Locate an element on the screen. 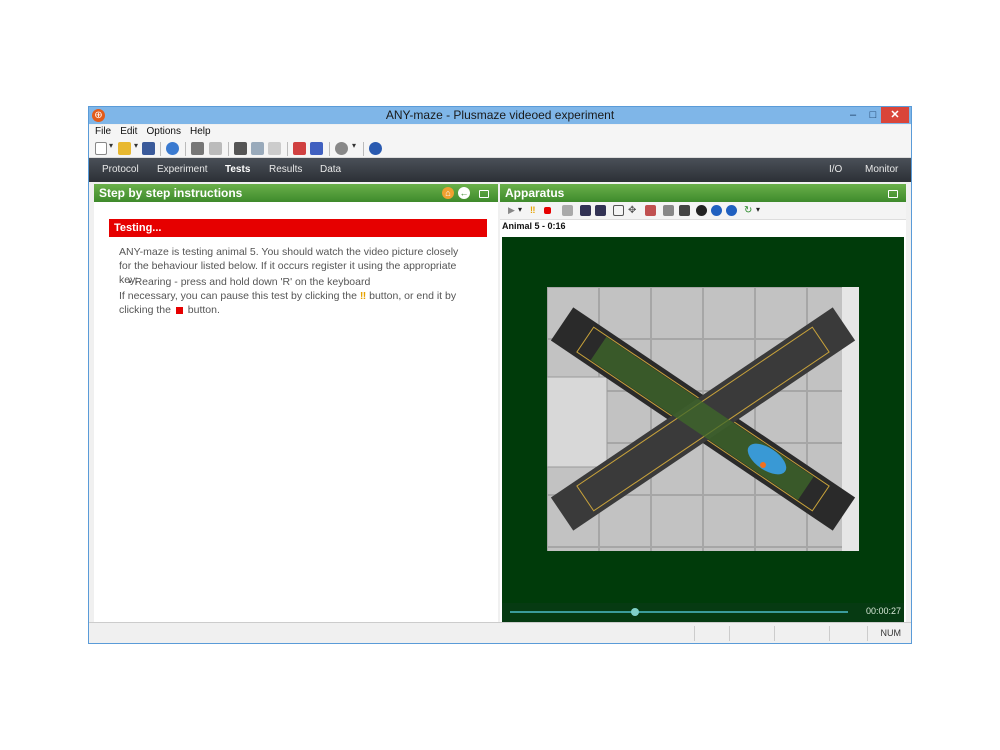  save-icon is located at coordinates (148, 148).